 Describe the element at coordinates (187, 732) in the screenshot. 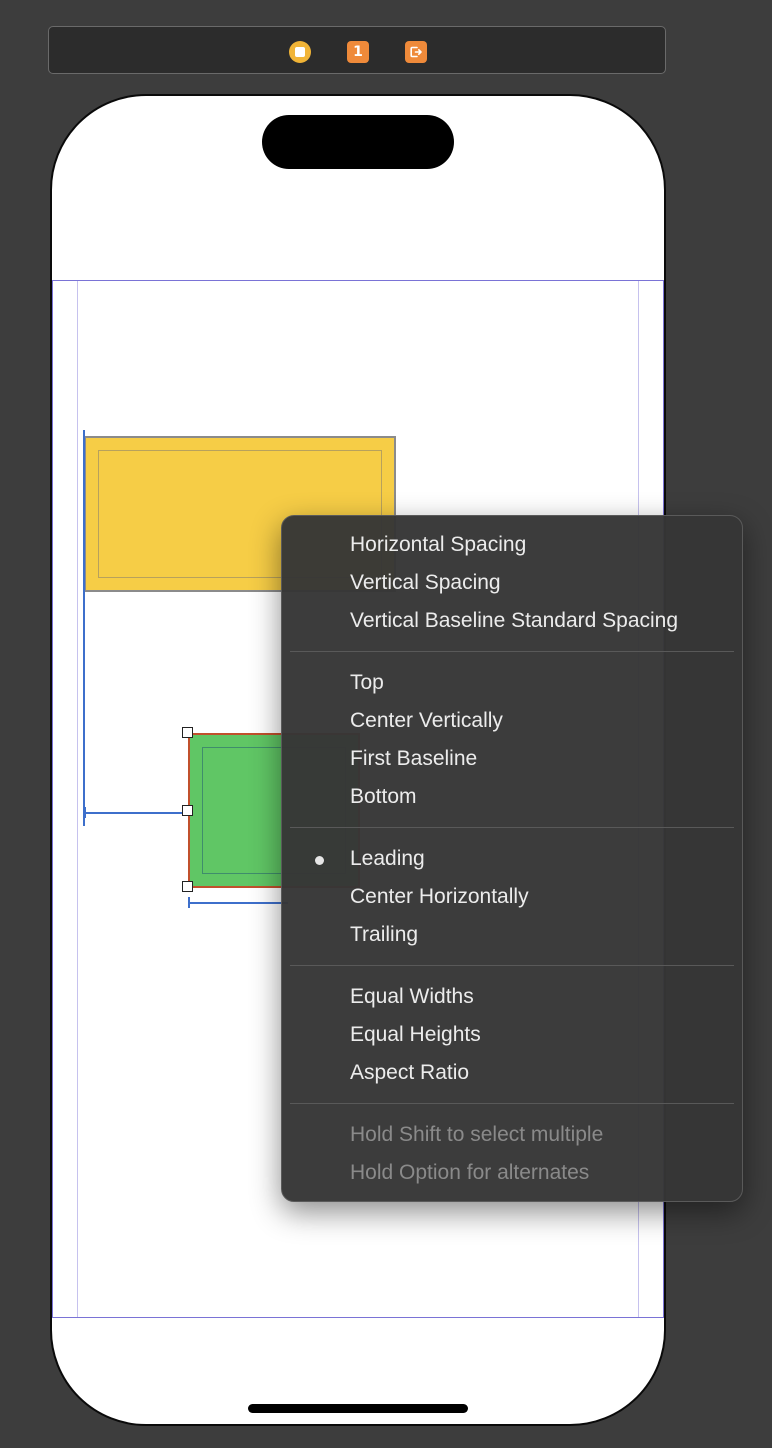

I see `resize-handle-top-left` at that location.